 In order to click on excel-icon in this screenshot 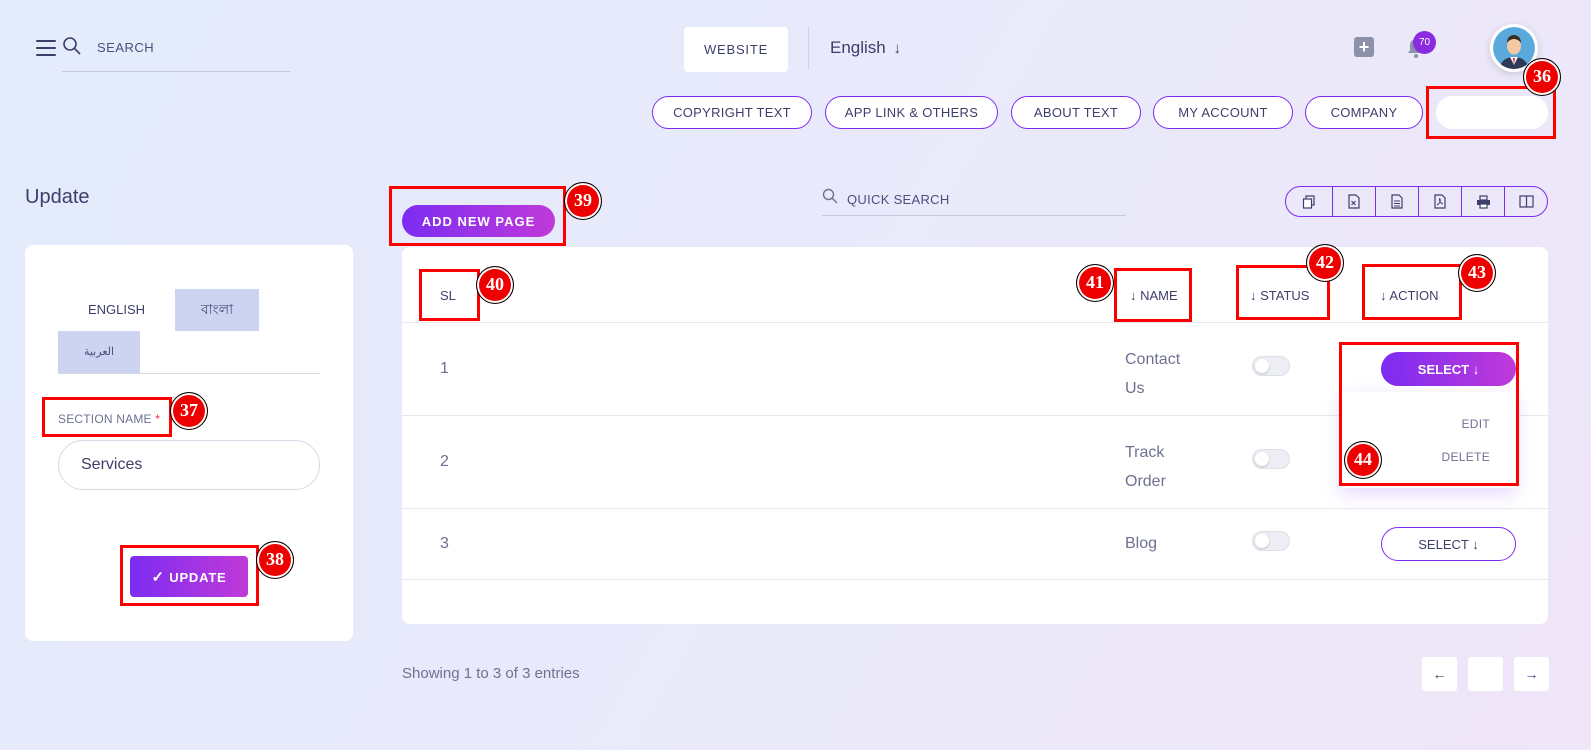, I will do `click(1353, 201)`.